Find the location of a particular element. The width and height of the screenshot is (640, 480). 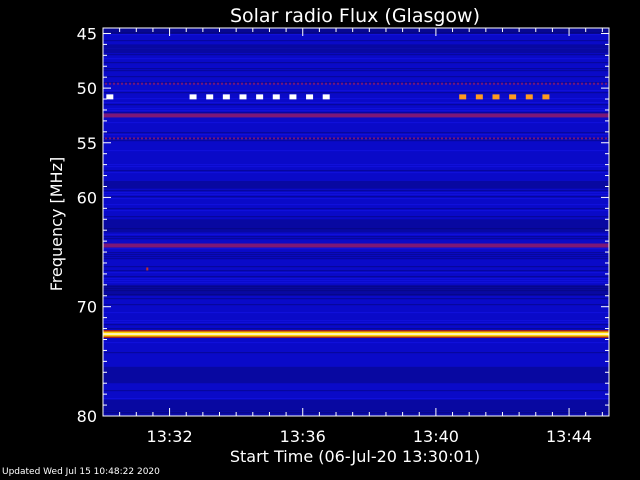

y-tick-label: 55 is located at coordinates (87, 143).